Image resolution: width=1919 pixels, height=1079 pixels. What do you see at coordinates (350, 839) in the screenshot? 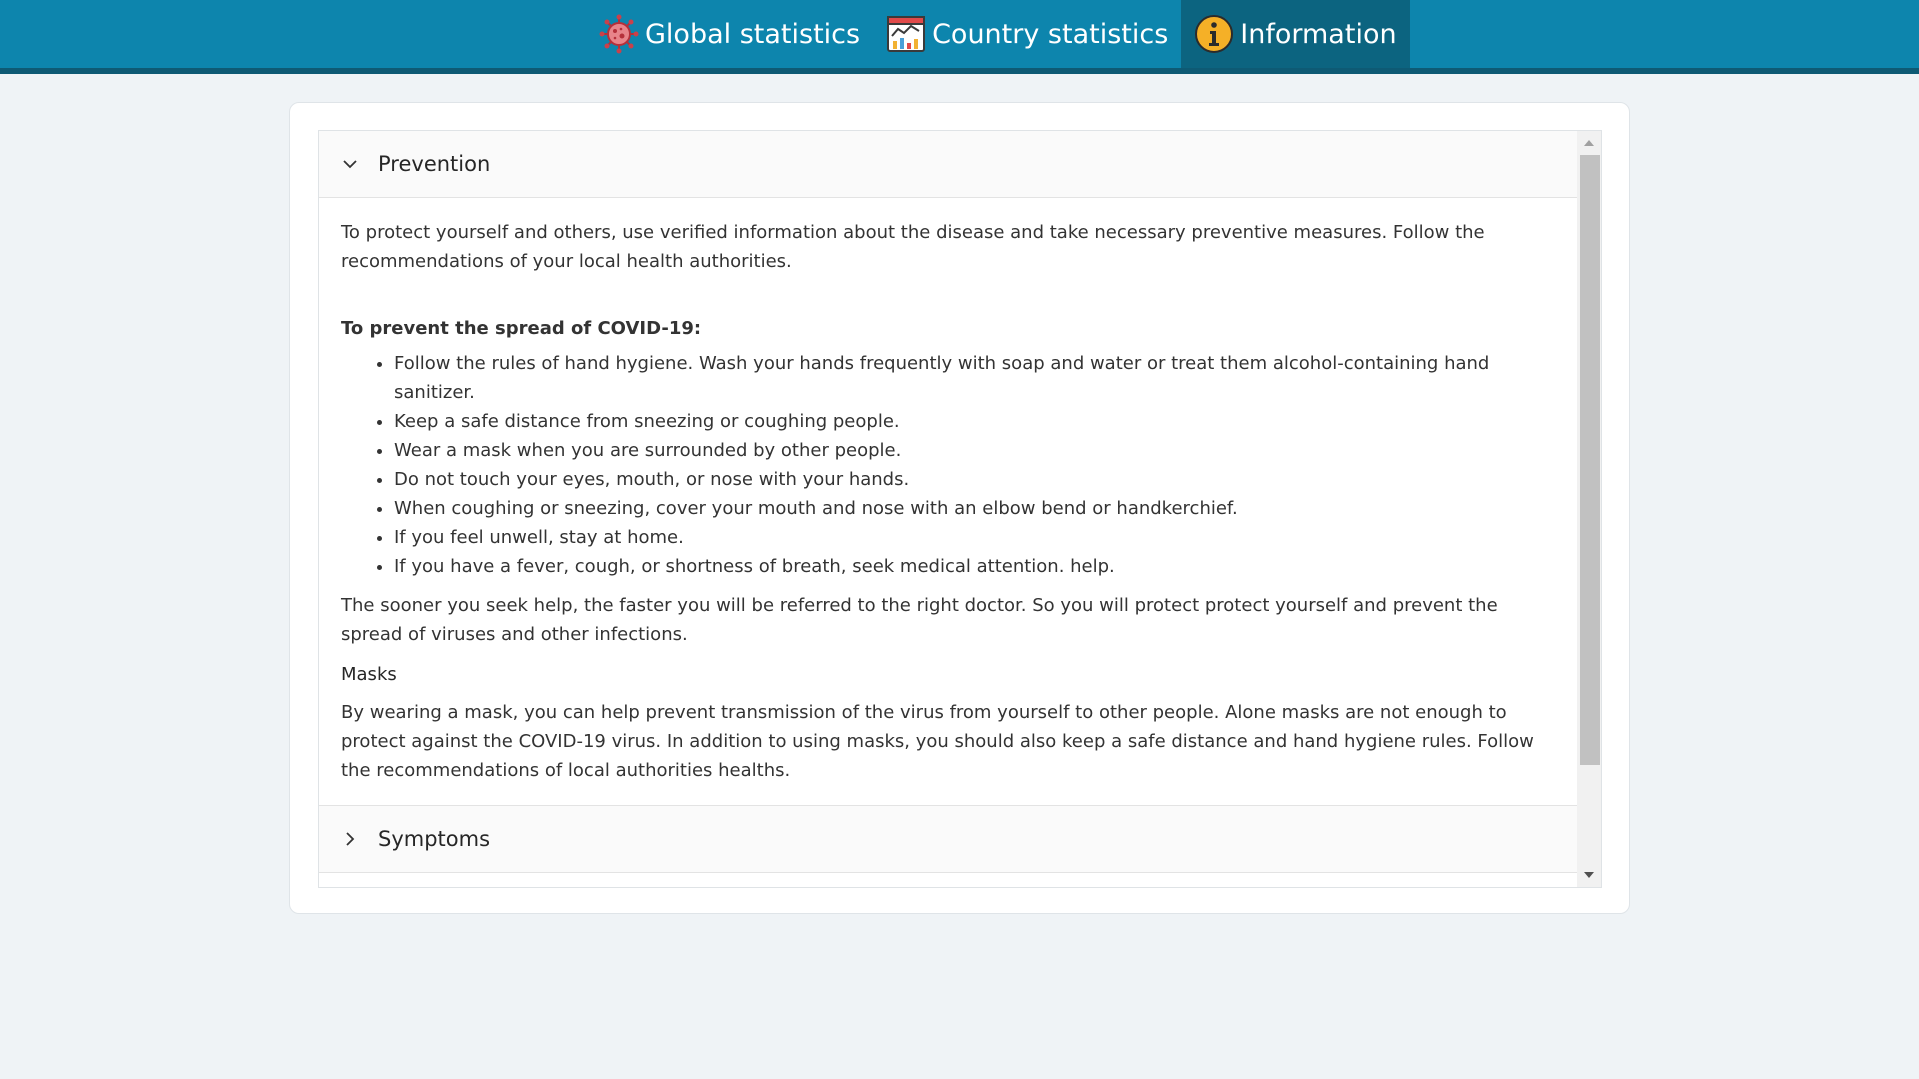
I see `chevron-right-icon` at bounding box center [350, 839].